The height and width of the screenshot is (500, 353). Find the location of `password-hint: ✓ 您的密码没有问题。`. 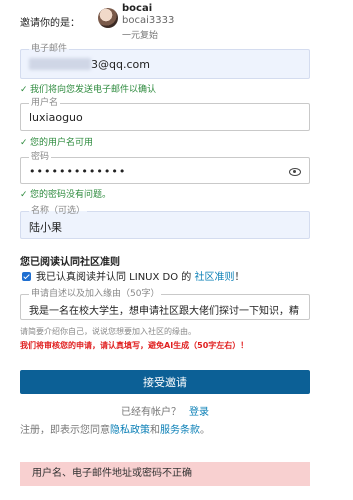

password-hint: ✓ 您的密码没有问题。 is located at coordinates (66, 195).